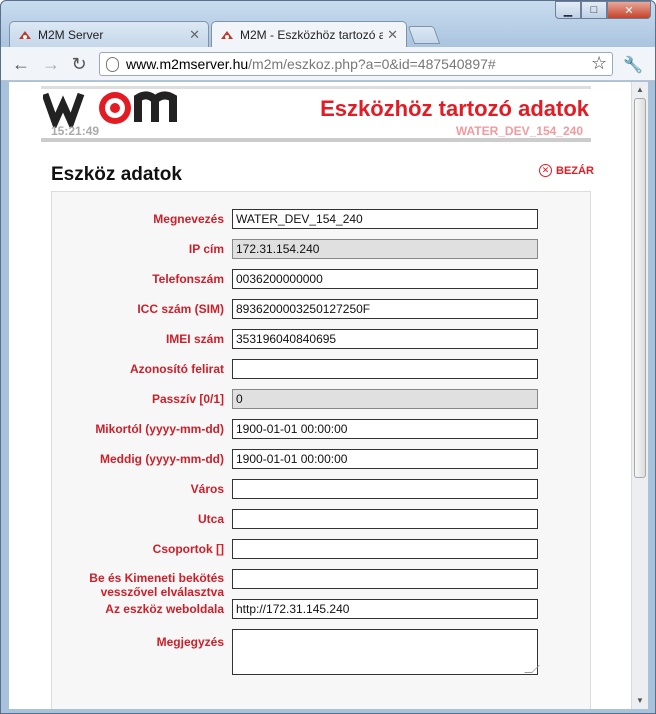 The height and width of the screenshot is (714, 656). I want to click on ip-input: 172.31.154.240, so click(385, 249).